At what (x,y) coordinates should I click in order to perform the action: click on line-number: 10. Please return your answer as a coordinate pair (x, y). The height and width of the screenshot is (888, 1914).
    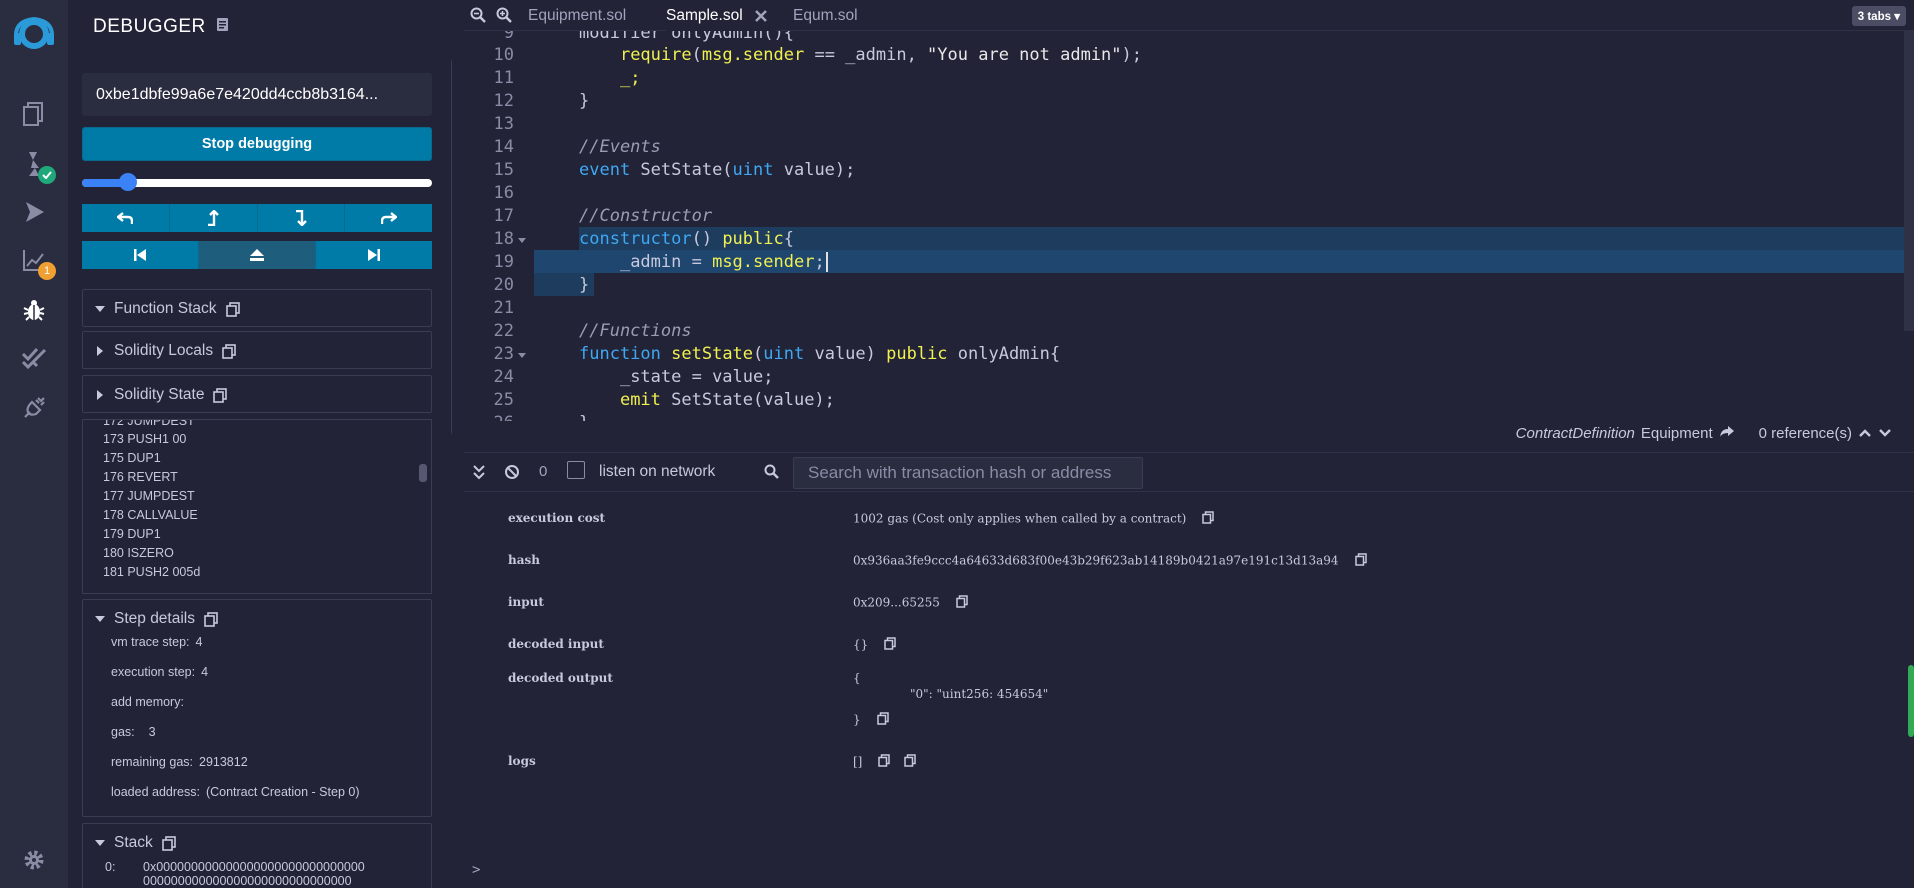
    Looking at the image, I should click on (503, 55).